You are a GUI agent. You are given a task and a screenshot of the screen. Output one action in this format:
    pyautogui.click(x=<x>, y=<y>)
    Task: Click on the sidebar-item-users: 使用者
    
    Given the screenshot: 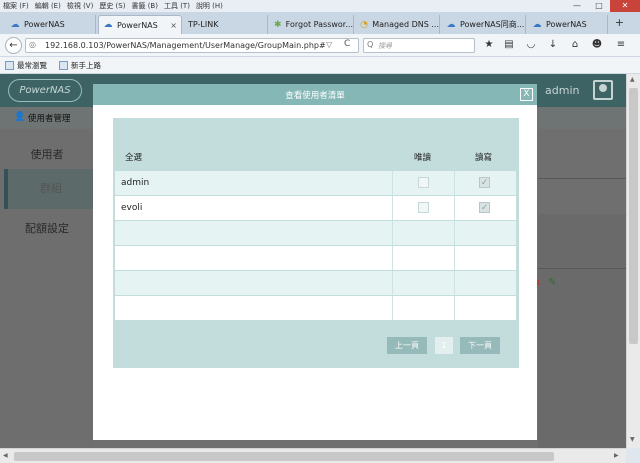 What is the action you would take?
    pyautogui.click(x=47, y=154)
    